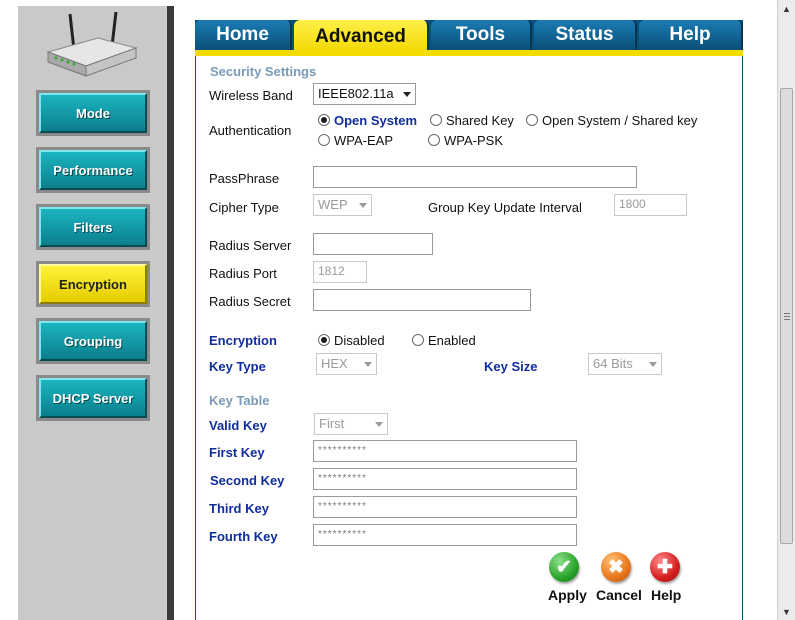 Image resolution: width=795 pixels, height=620 pixels. I want to click on group-key-label: Group Key Update Interval, so click(505, 207).